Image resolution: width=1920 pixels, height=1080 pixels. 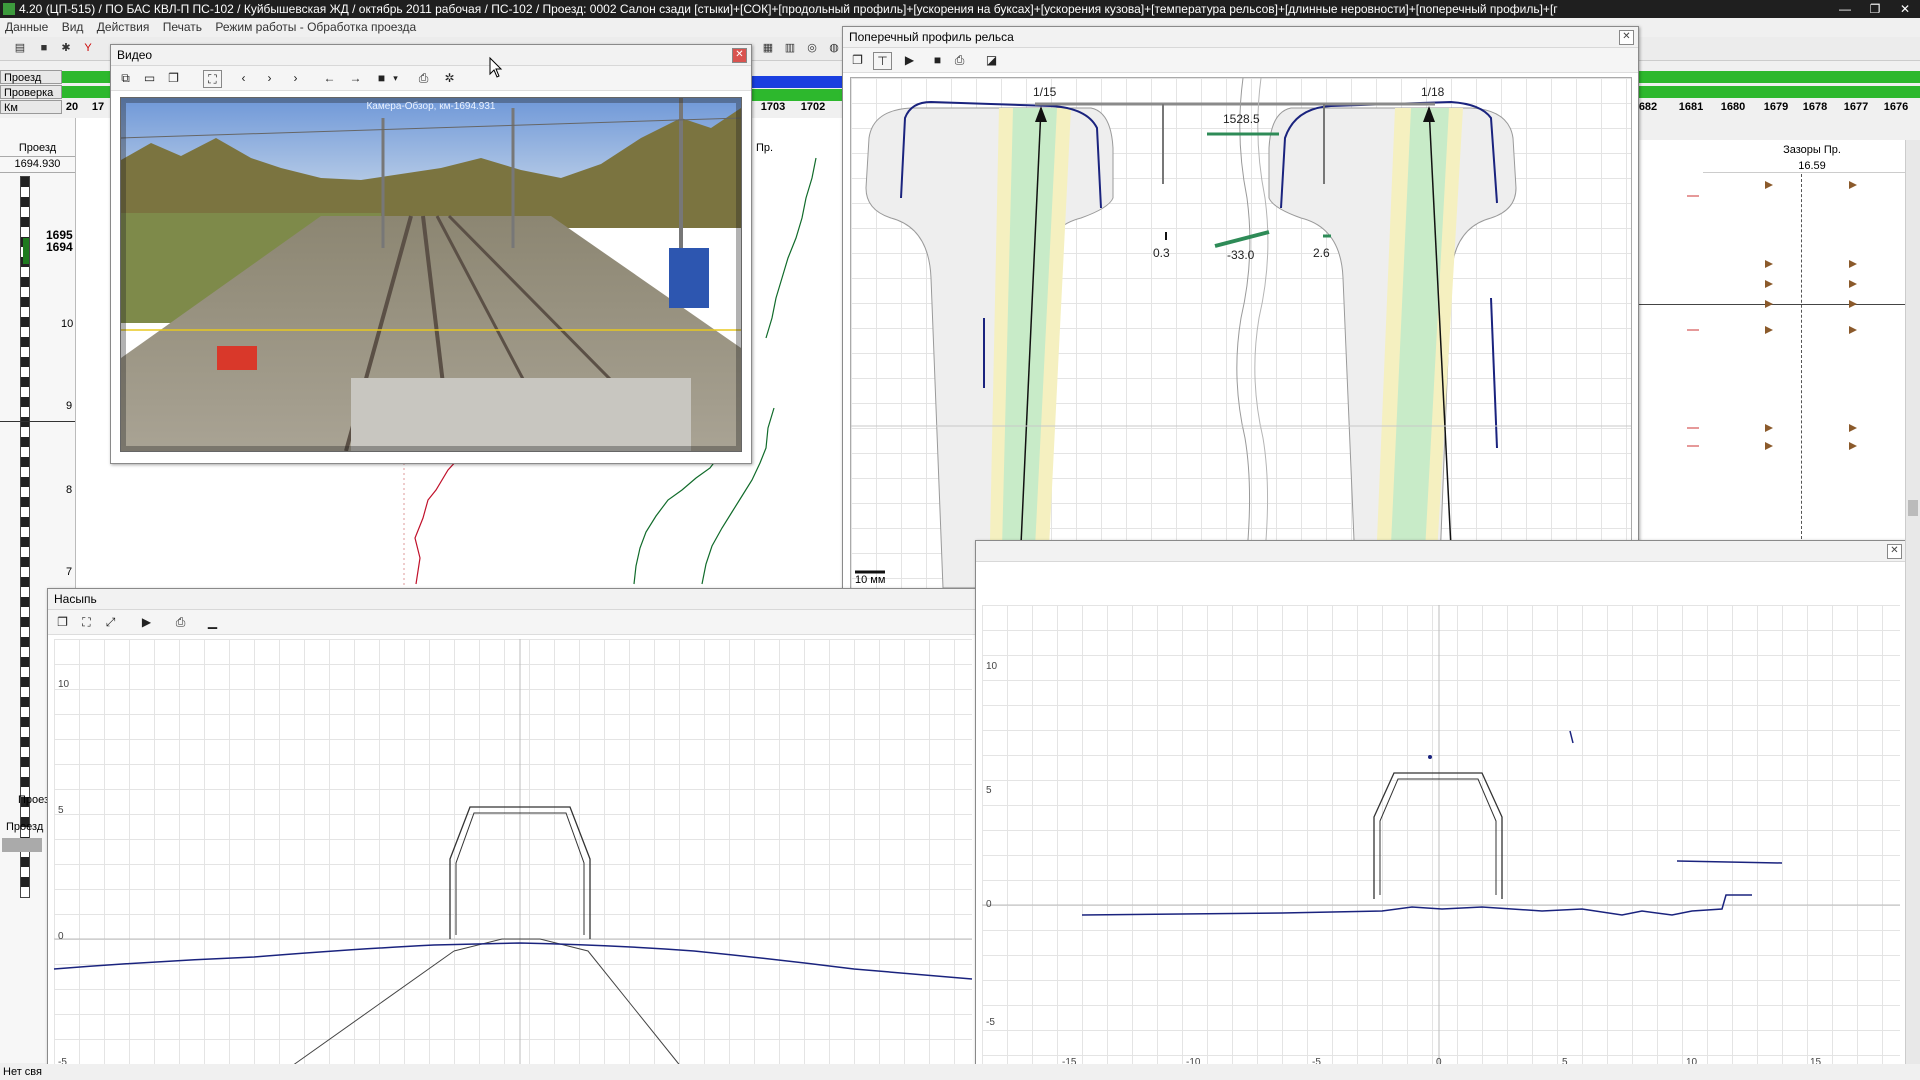 I want to click on menu-view: Вид, so click(x=73, y=27).